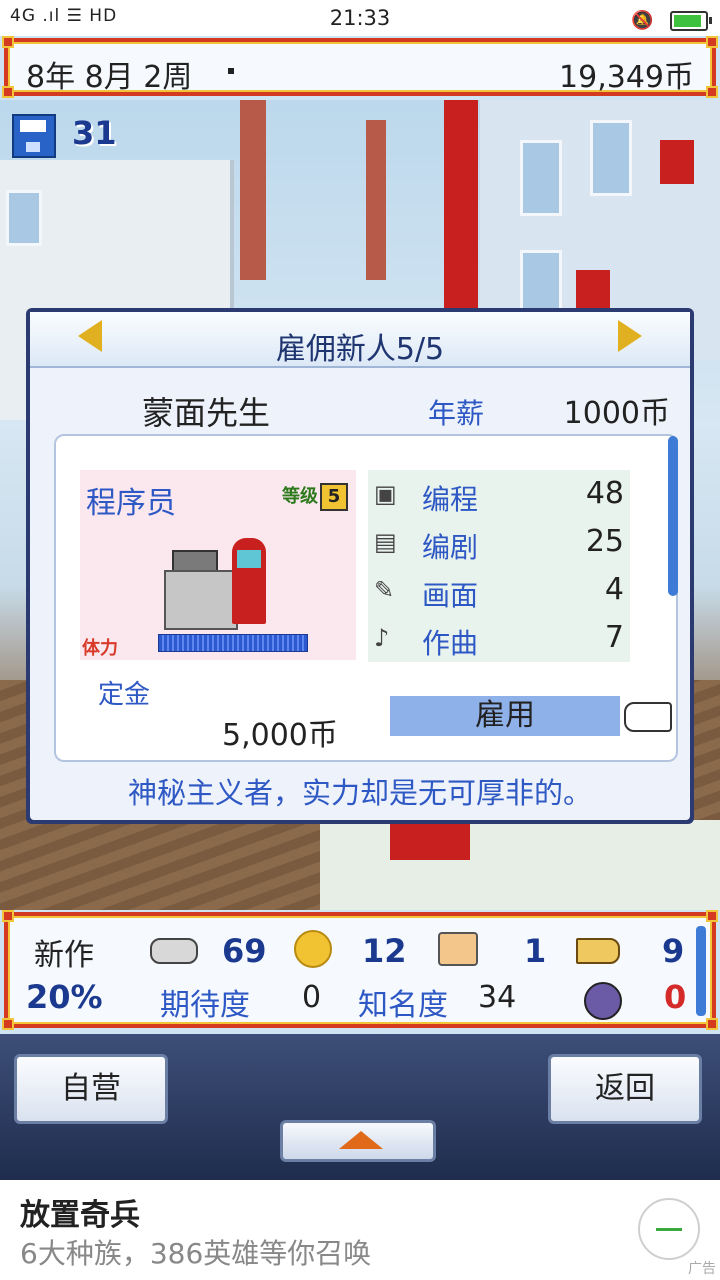 The height and width of the screenshot is (1280, 720). What do you see at coordinates (361, 1140) in the screenshot?
I see `arrow-up-icon` at bounding box center [361, 1140].